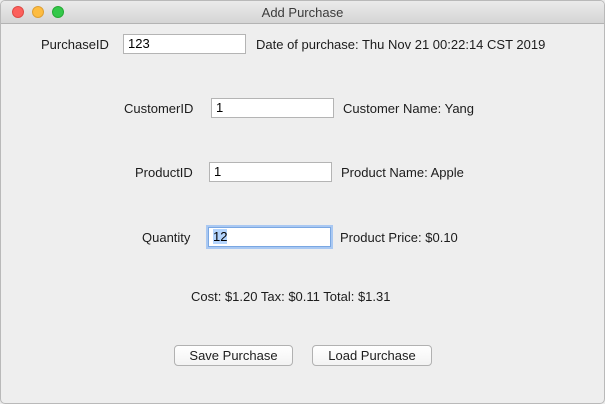  Describe the element at coordinates (220, 107) in the screenshot. I see `customer-id-value: 1` at that location.